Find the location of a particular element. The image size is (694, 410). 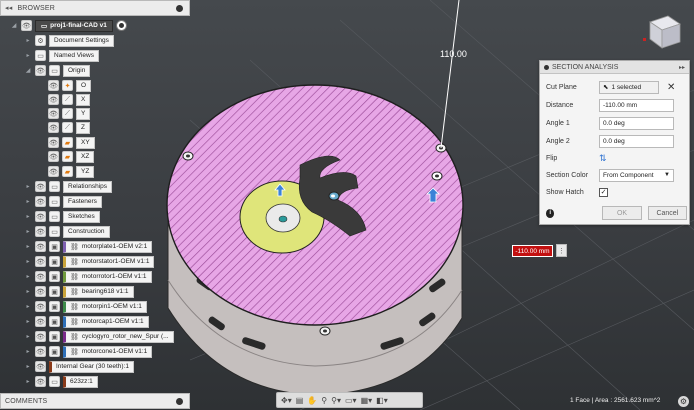

double-chevron-left-icon: ◂◂ is located at coordinates (8, 8).